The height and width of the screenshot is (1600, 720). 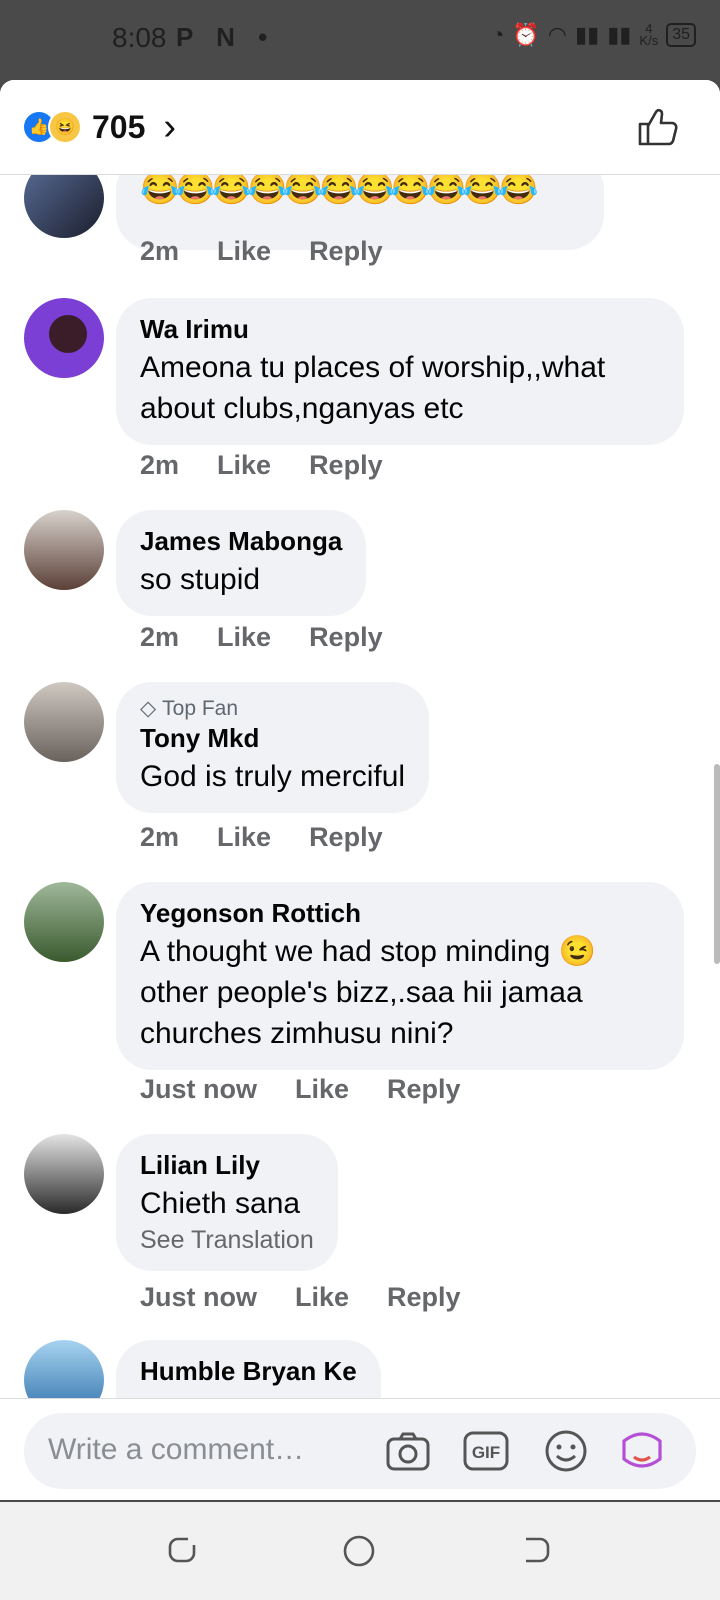 I want to click on alarm-icon: ⏰, so click(x=526, y=34).